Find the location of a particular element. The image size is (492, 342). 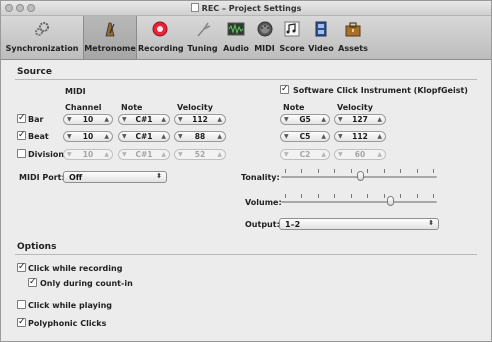

division-label: Division is located at coordinates (46, 154).